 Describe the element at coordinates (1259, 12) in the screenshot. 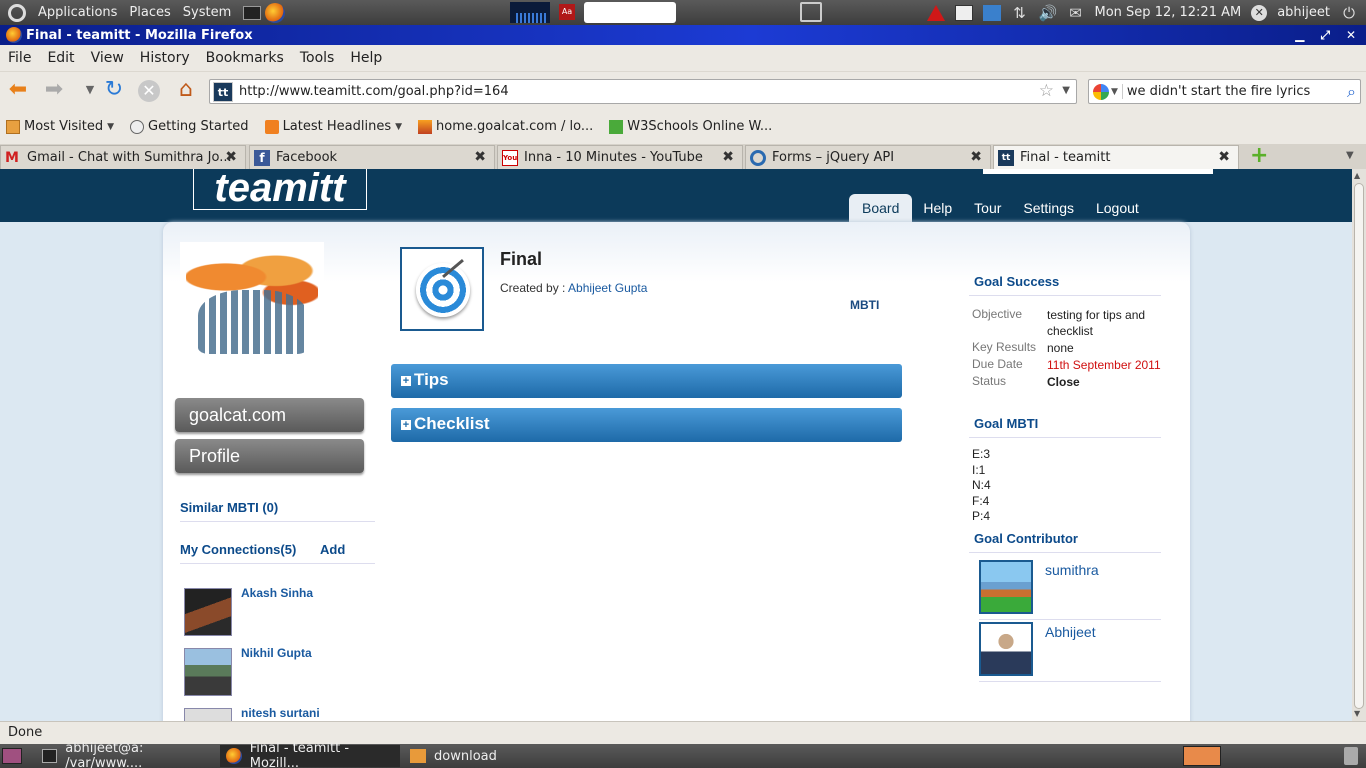

I see `user-status-icon: ✕` at that location.